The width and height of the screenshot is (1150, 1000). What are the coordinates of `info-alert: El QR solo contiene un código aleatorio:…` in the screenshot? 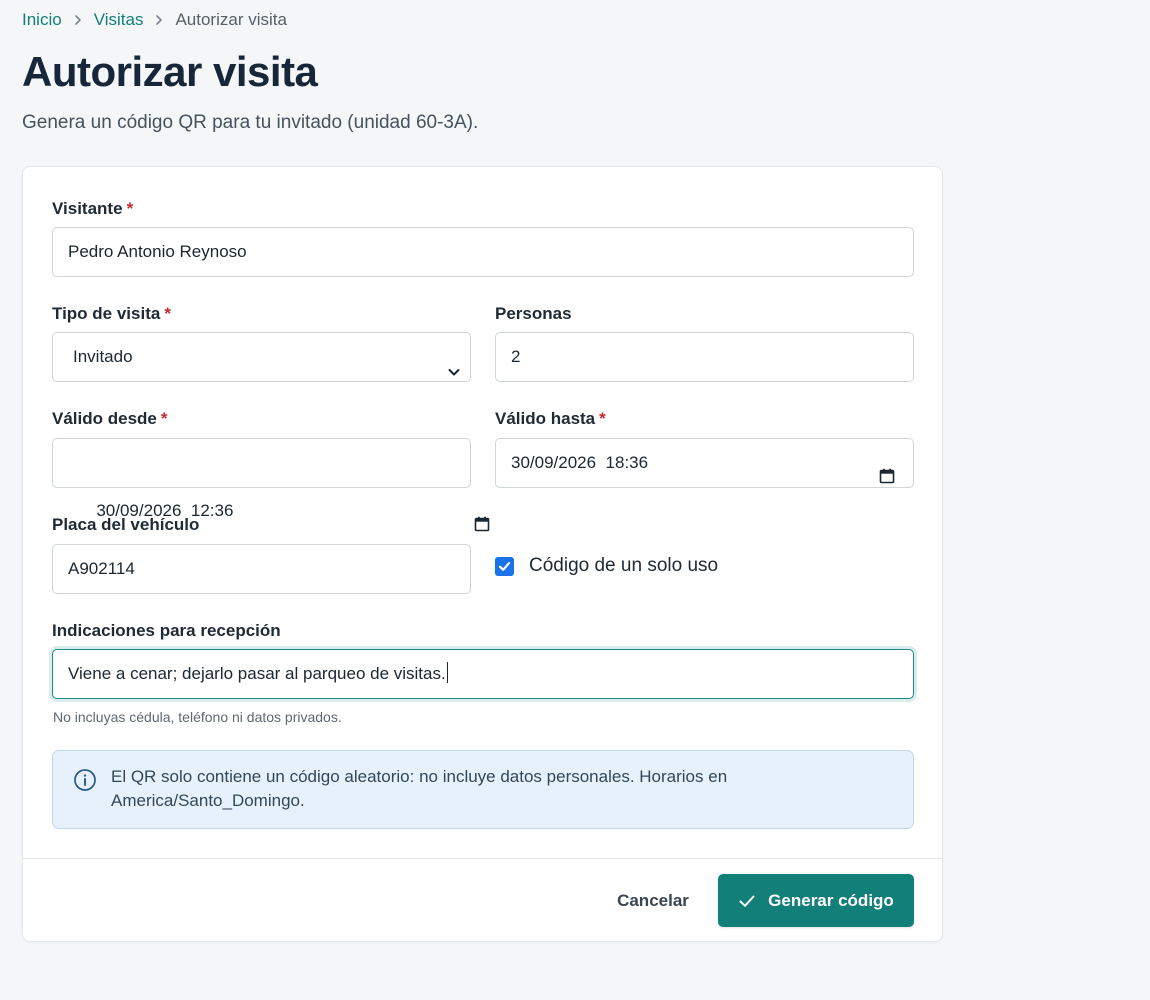 It's located at (483, 789).